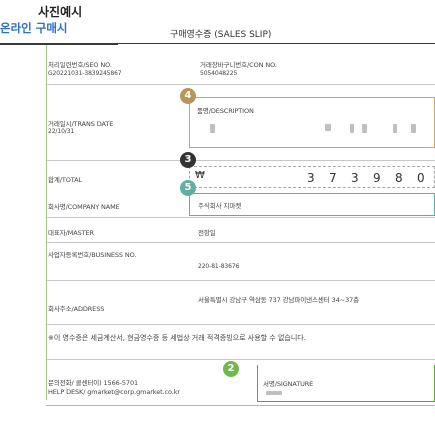  What do you see at coordinates (114, 392) in the screenshot?
I see `help-email: HELP DESK/ gmarket@corp.gmarket.co.kr` at bounding box center [114, 392].